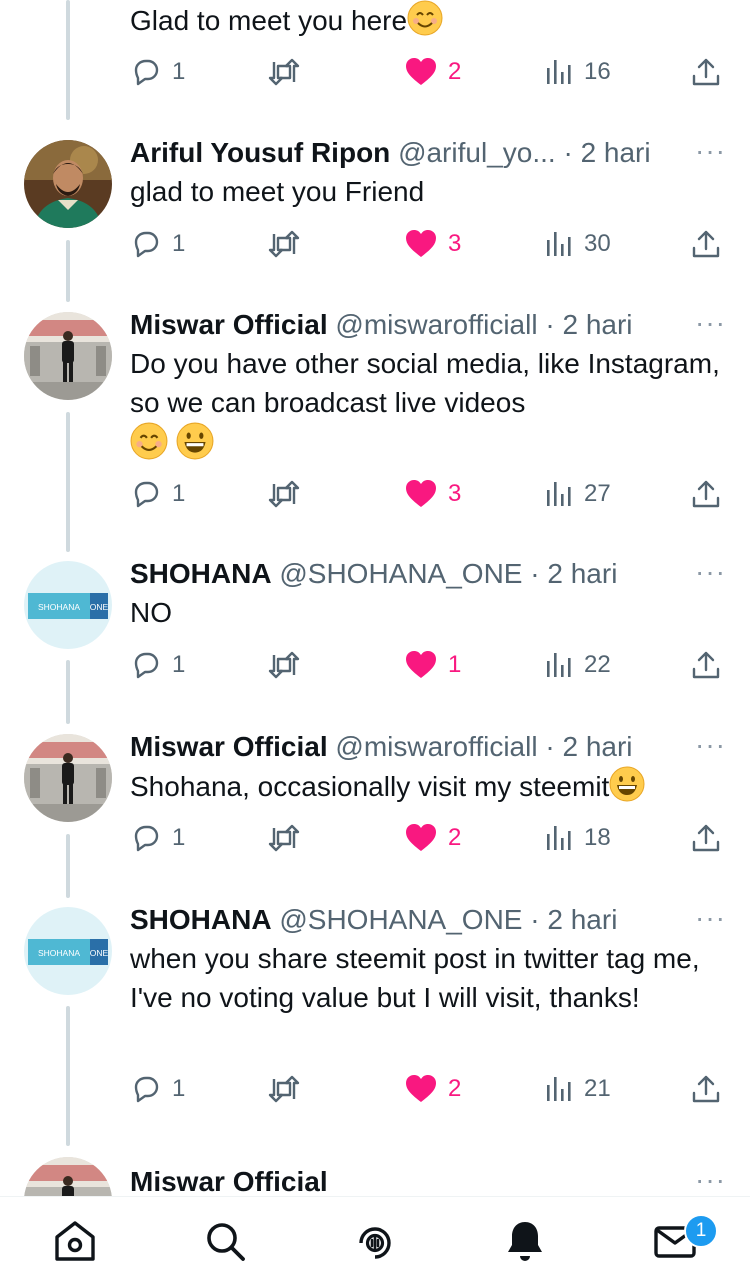  Describe the element at coordinates (149, 446) in the screenshot. I see `smiling-face-emoji` at that location.